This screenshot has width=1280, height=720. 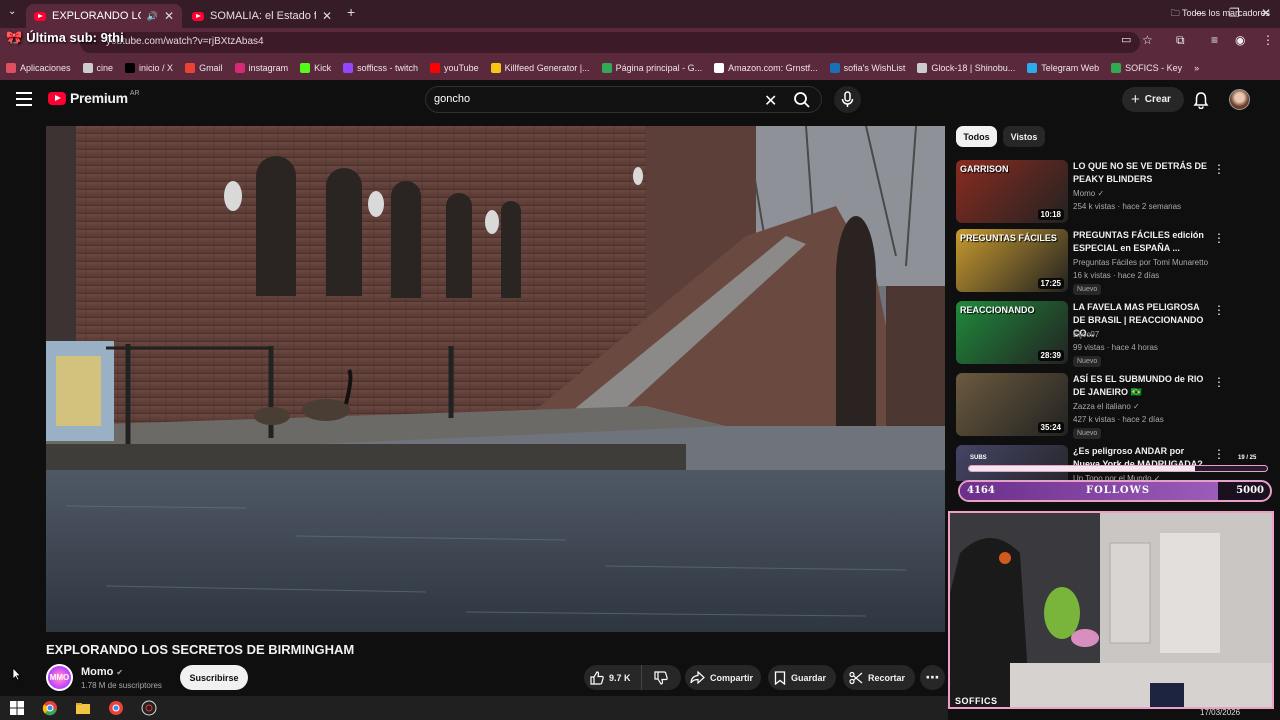 I want to click on search-icon, so click(x=802, y=100).